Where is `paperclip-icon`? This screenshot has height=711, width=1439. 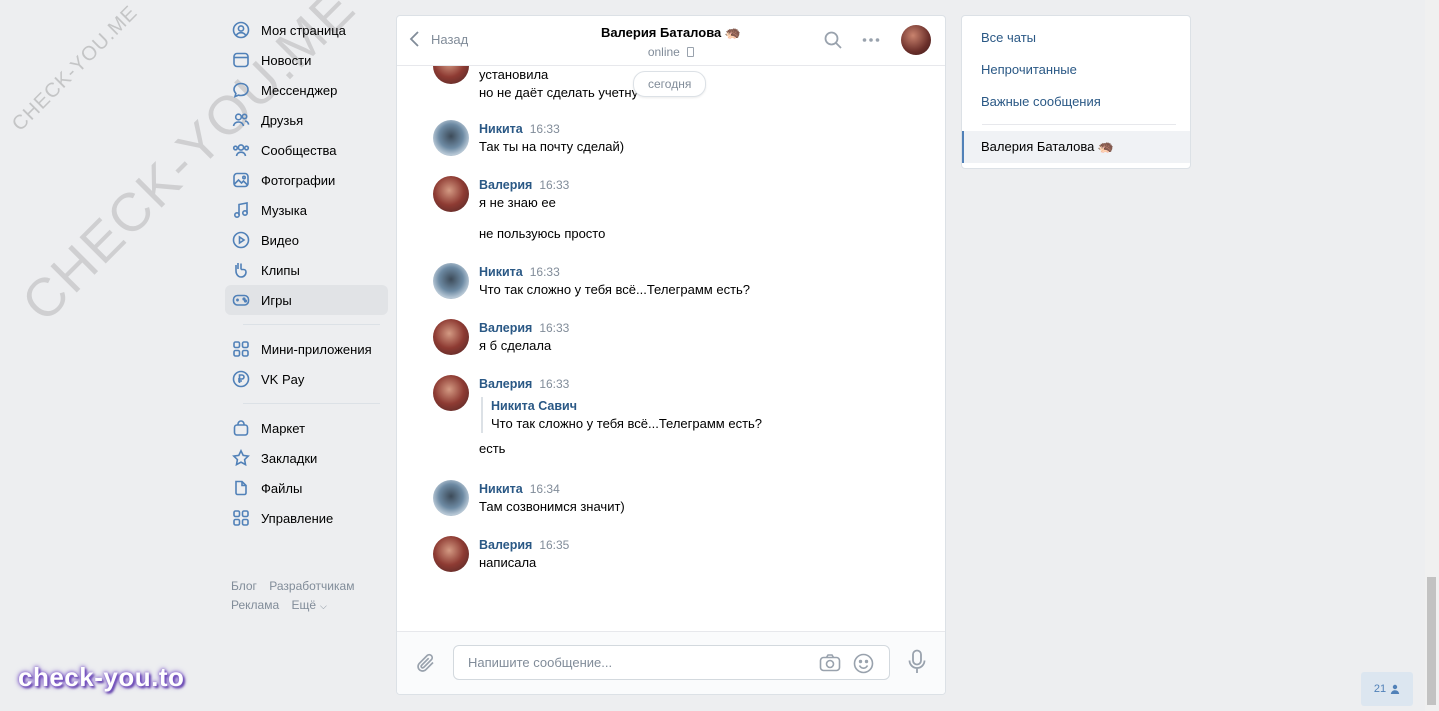 paperclip-icon is located at coordinates (426, 663).